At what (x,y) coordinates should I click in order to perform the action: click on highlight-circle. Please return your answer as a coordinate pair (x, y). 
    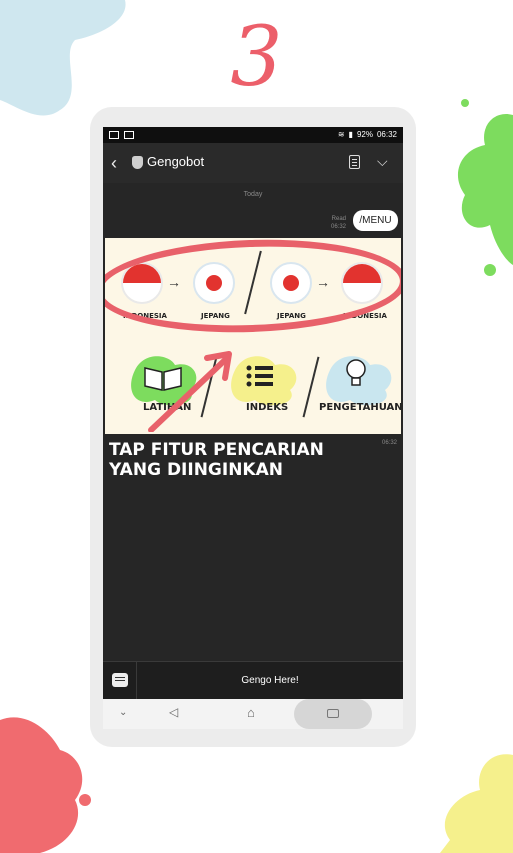
    Looking at the image, I should click on (253, 288).